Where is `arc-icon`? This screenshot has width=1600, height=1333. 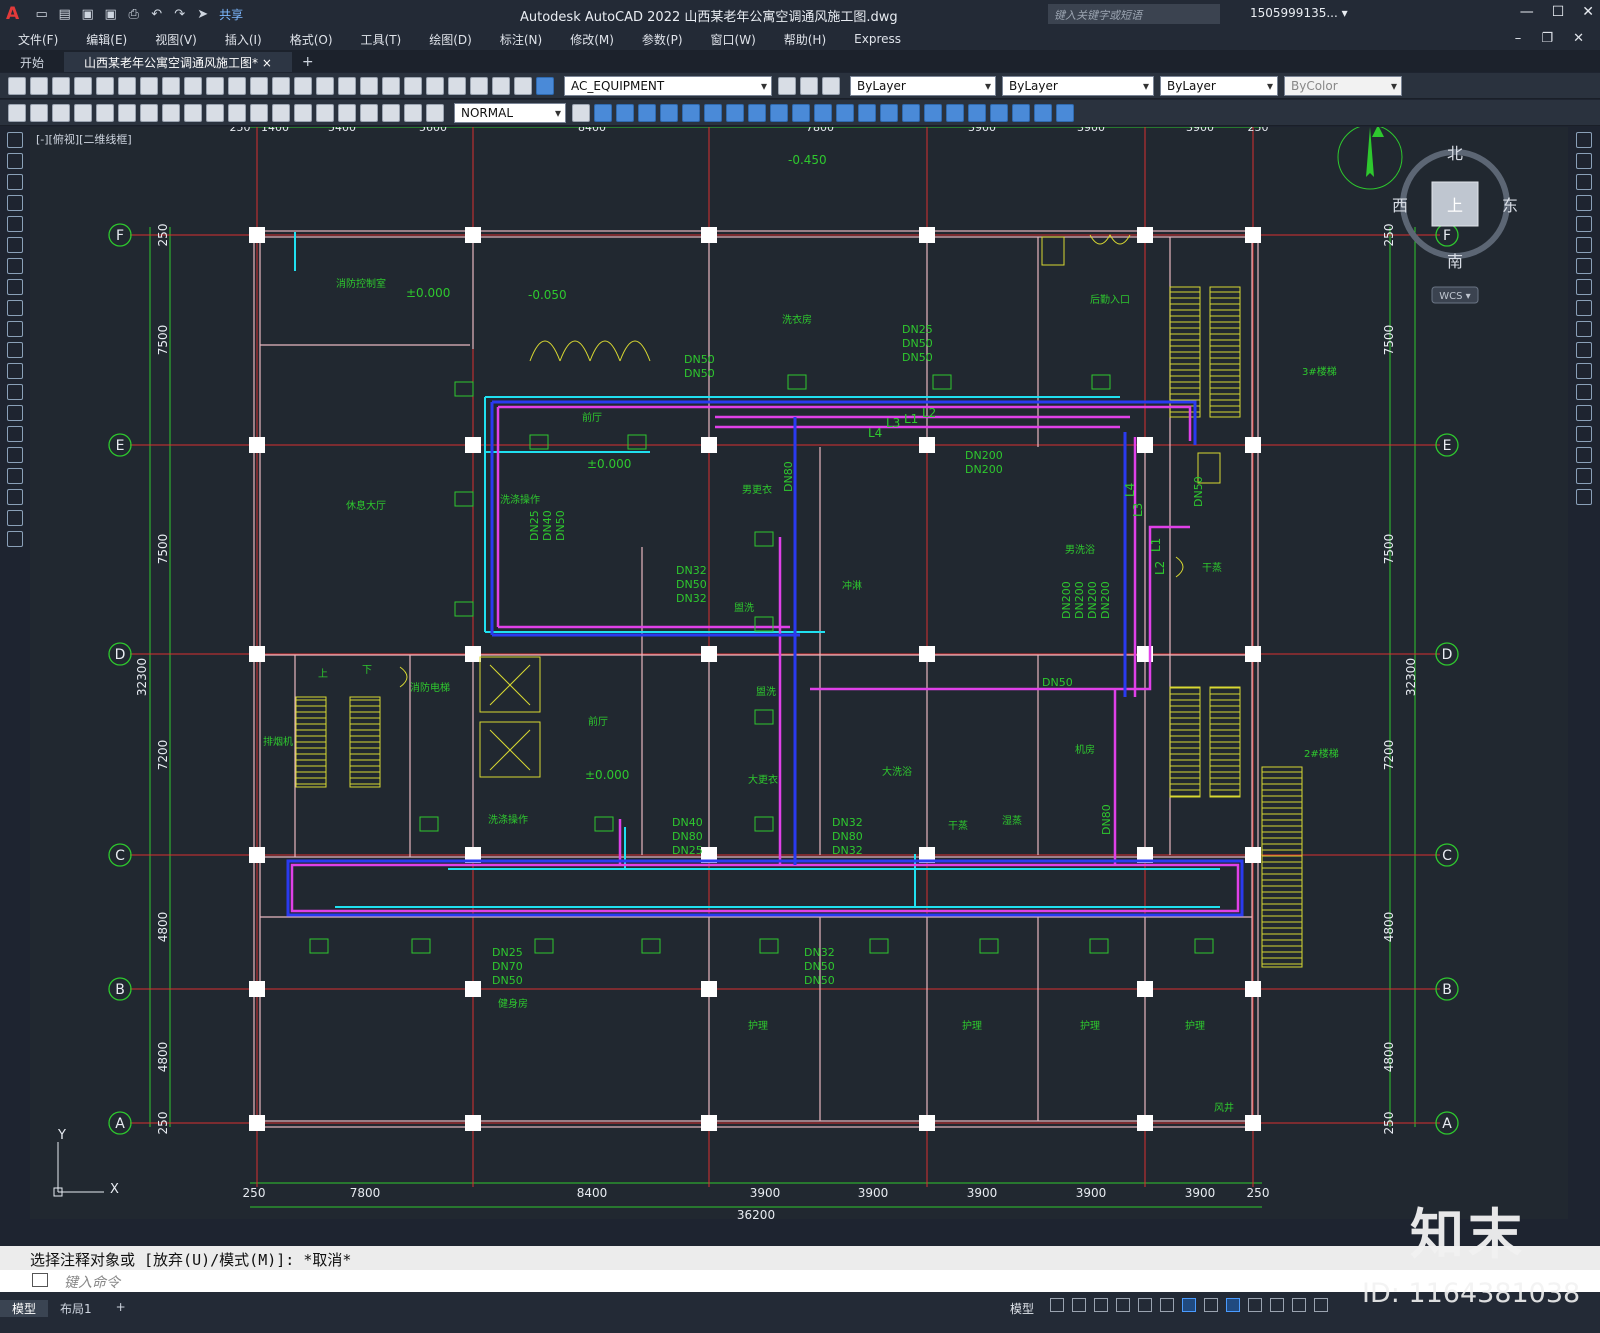
arc-icon is located at coordinates (15, 245).